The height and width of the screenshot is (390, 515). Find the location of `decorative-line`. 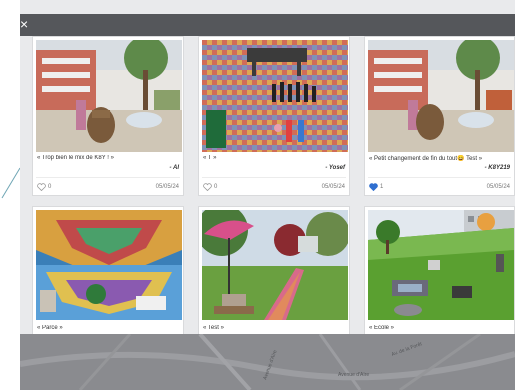

decorative-line is located at coordinates (11, 183).